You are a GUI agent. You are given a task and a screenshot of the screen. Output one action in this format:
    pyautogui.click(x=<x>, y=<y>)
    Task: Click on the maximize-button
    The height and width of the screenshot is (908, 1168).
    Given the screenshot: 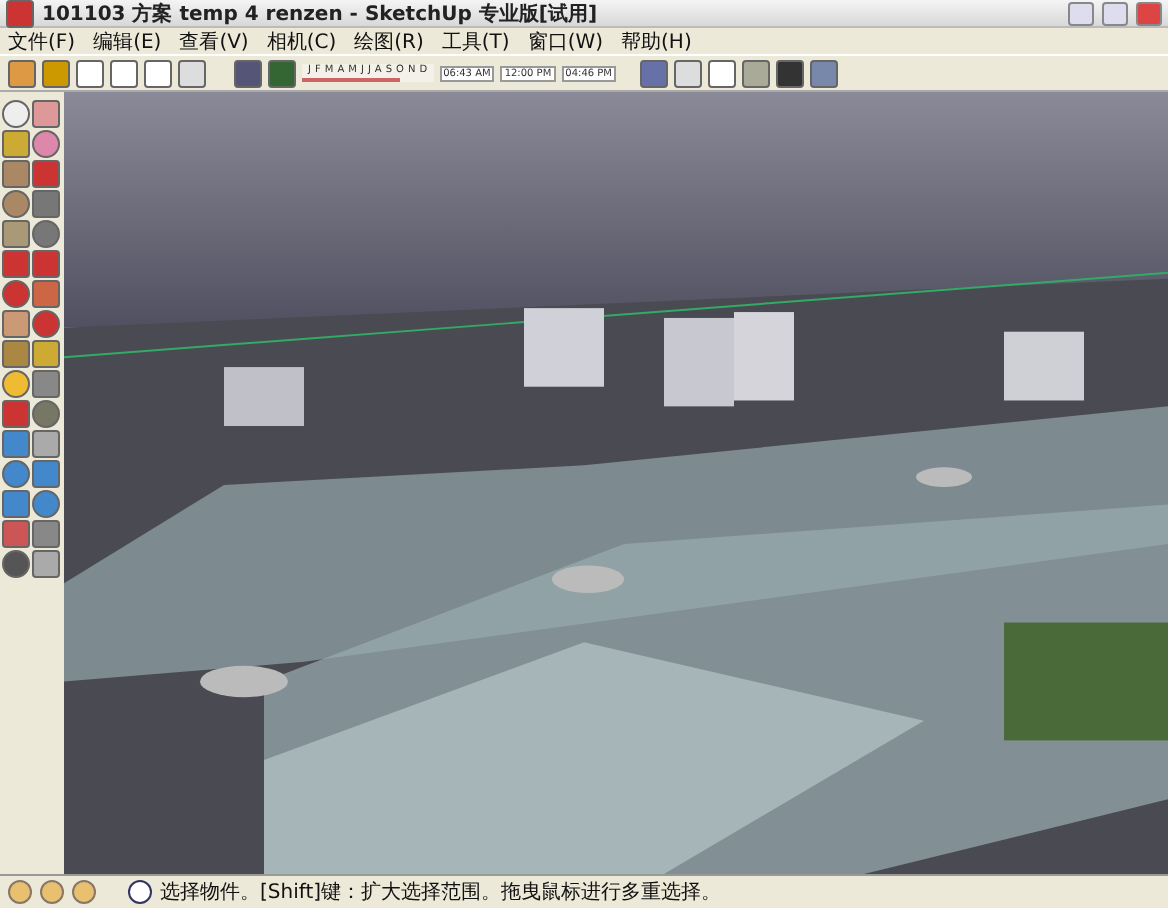 What is the action you would take?
    pyautogui.click(x=1115, y=13)
    